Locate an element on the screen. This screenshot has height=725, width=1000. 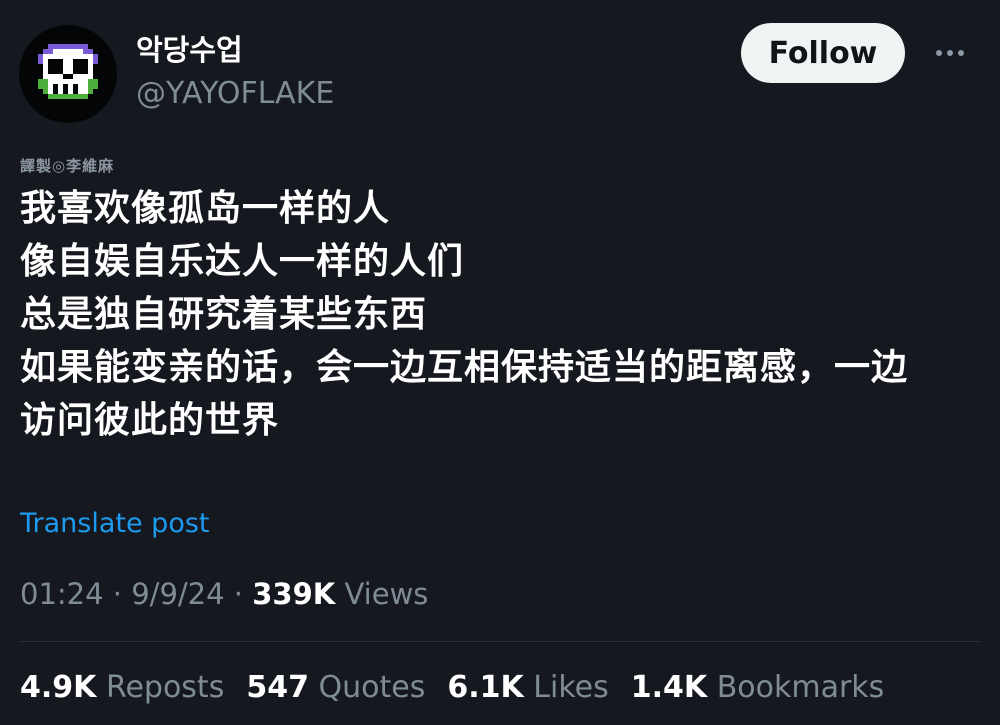
post-text-line: 如果能变亲的话，会一边互相保持适当的距离感，一边 is located at coordinates (464, 367).